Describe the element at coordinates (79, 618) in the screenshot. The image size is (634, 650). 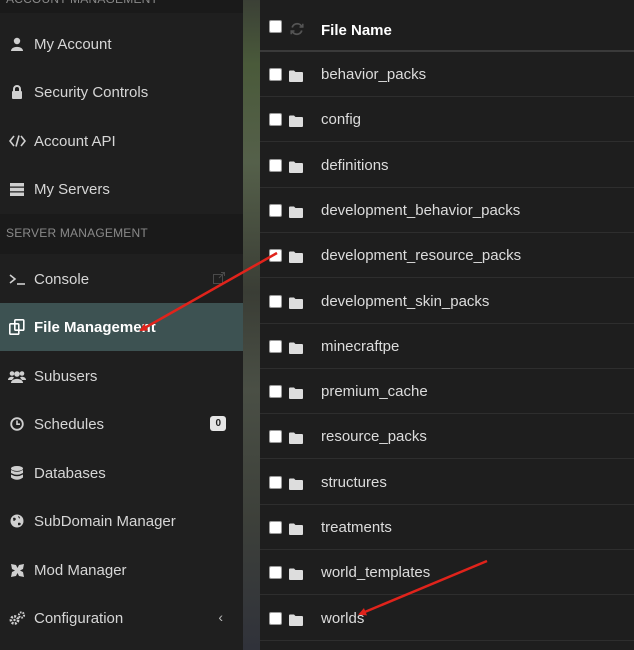
I see `nav-configuration-label: Configuration` at that location.